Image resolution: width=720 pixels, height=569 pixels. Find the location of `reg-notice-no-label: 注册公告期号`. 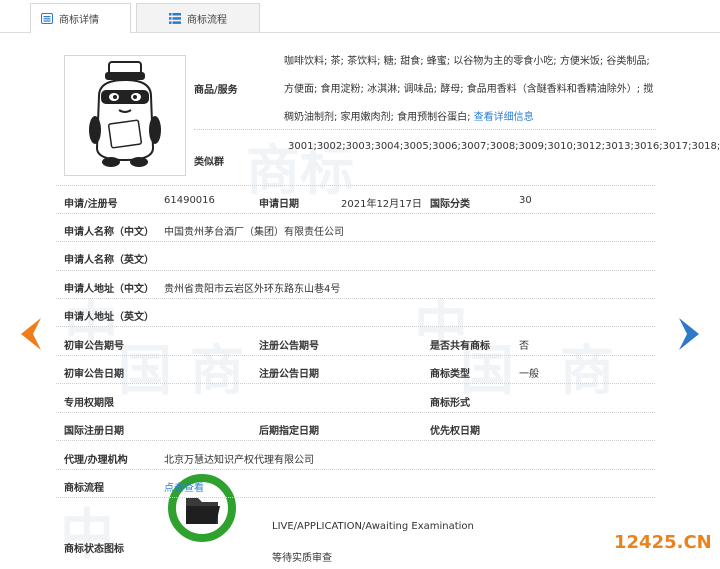

reg-notice-no-label: 注册公告期号 is located at coordinates (289, 346).